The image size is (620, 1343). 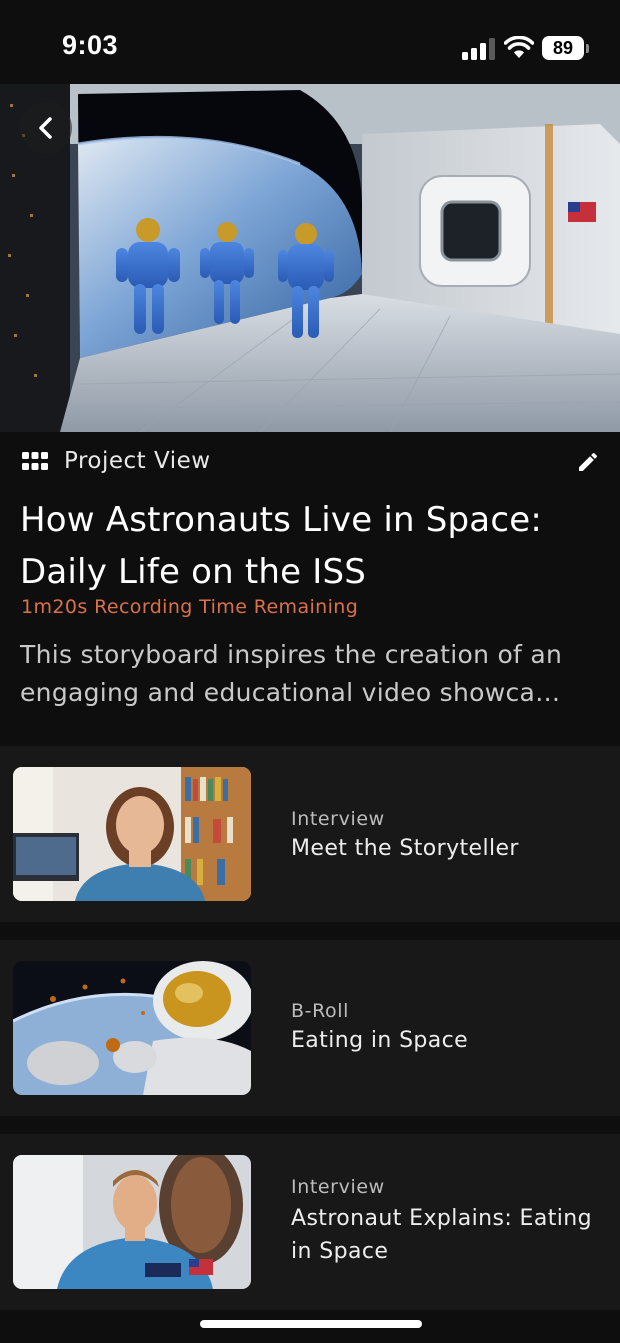 I want to click on status-time: 9:03, so click(x=90, y=45).